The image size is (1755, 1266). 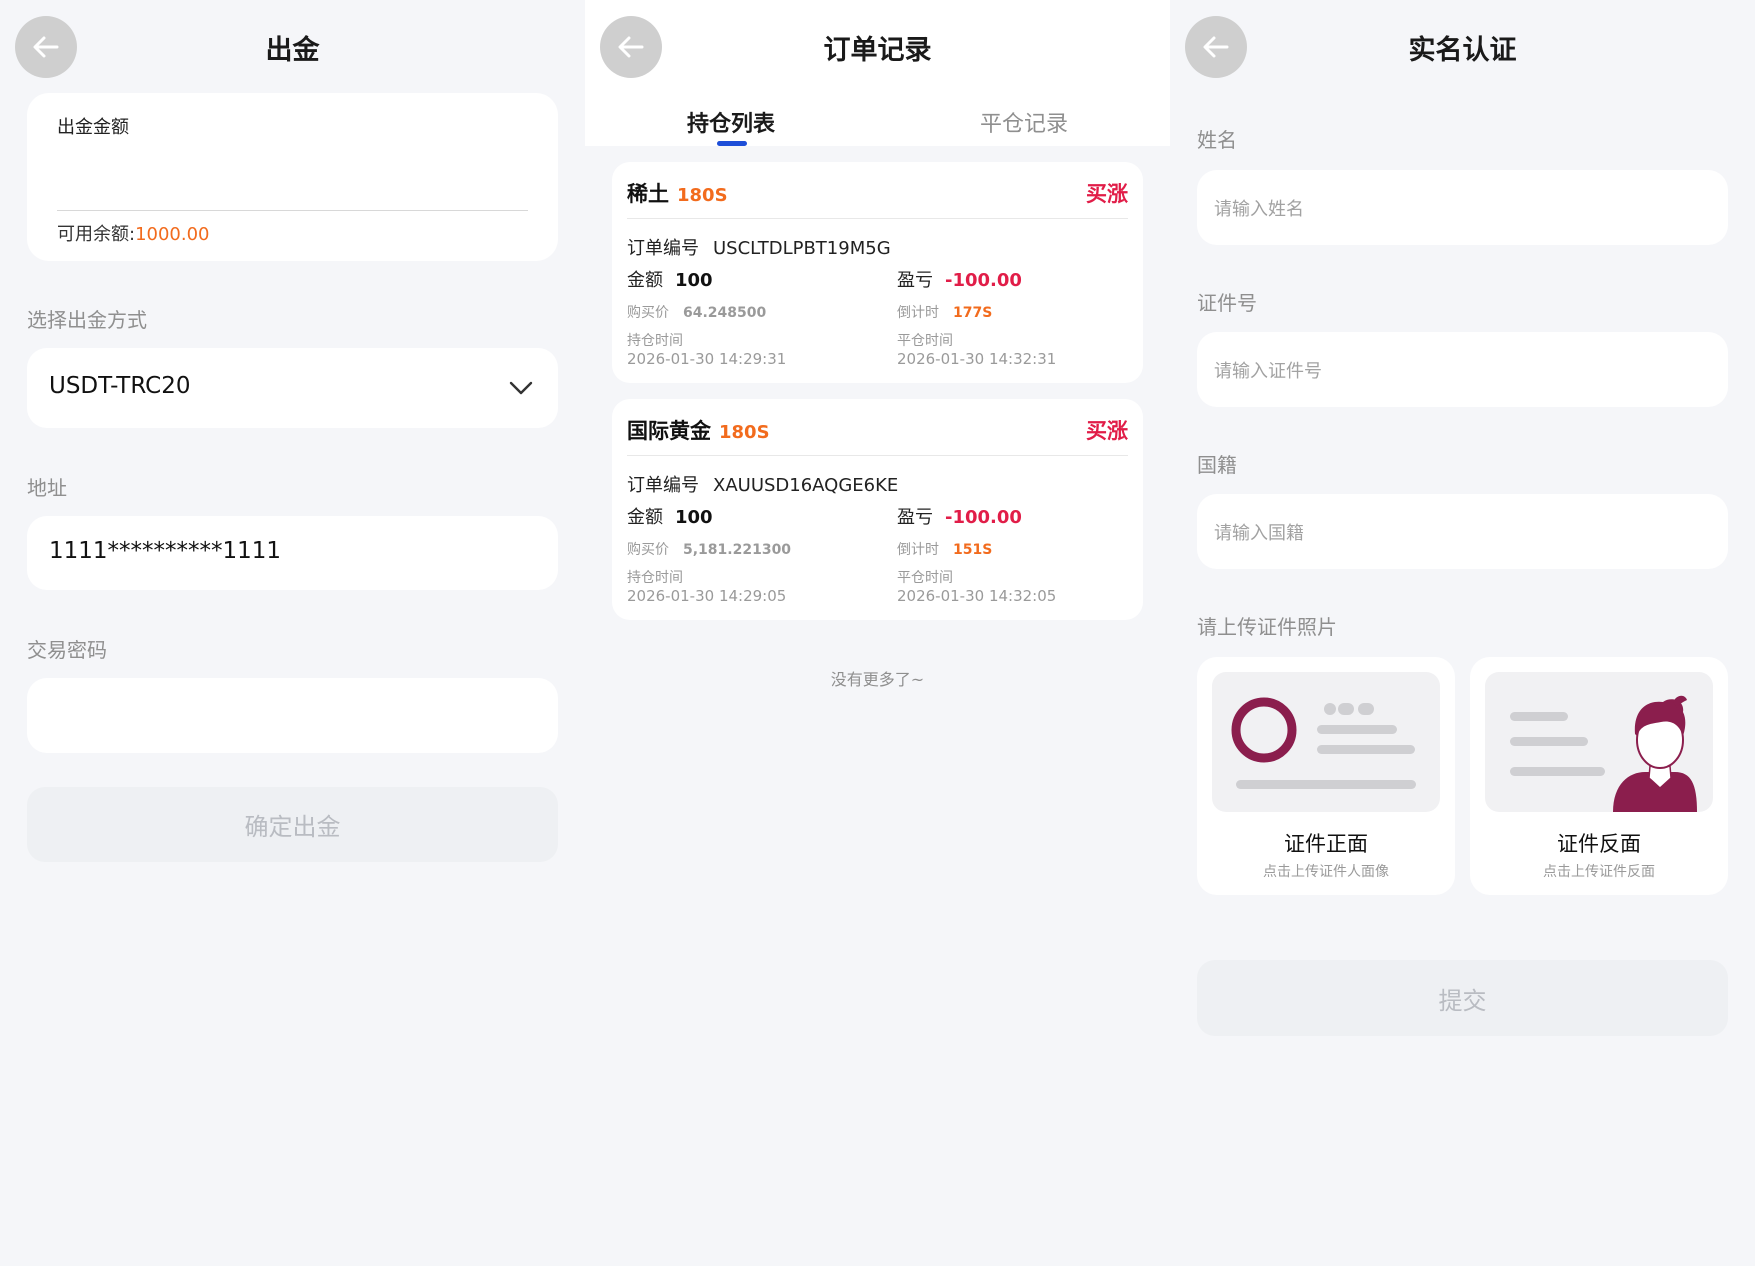 What do you see at coordinates (47, 488) in the screenshot?
I see `address-label: 地址` at bounding box center [47, 488].